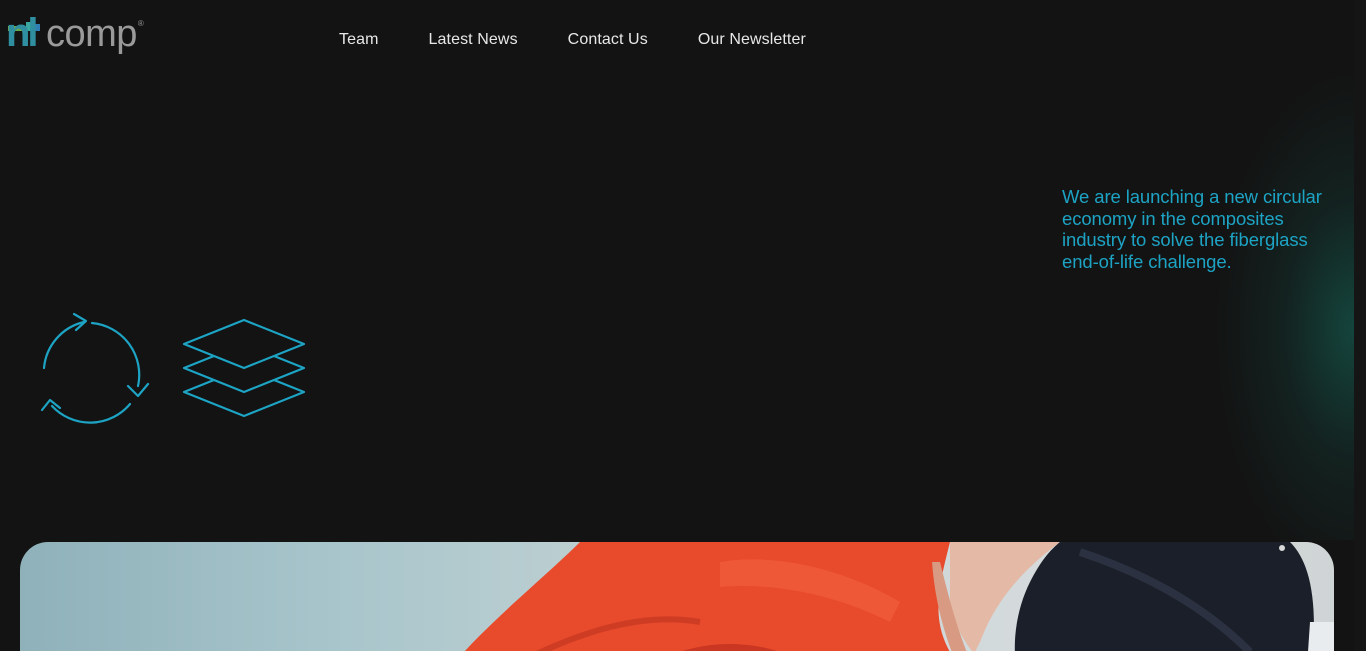 This screenshot has height=651, width=1366. I want to click on edge-glow, so click(1284, 305).